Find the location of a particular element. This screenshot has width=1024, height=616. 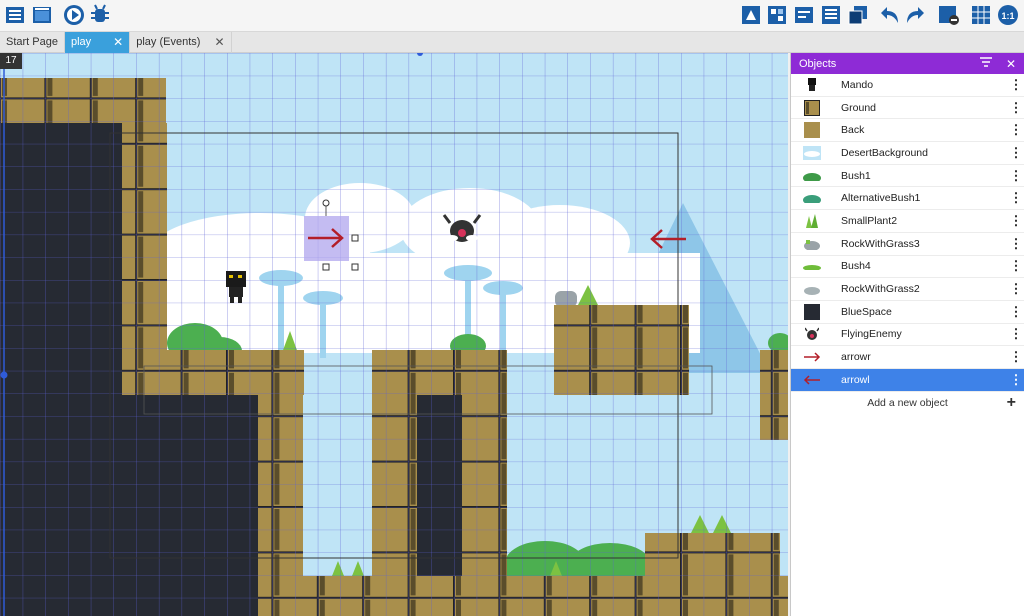

object-row-bush4: Bush4 ⋮ is located at coordinates (907, 267).